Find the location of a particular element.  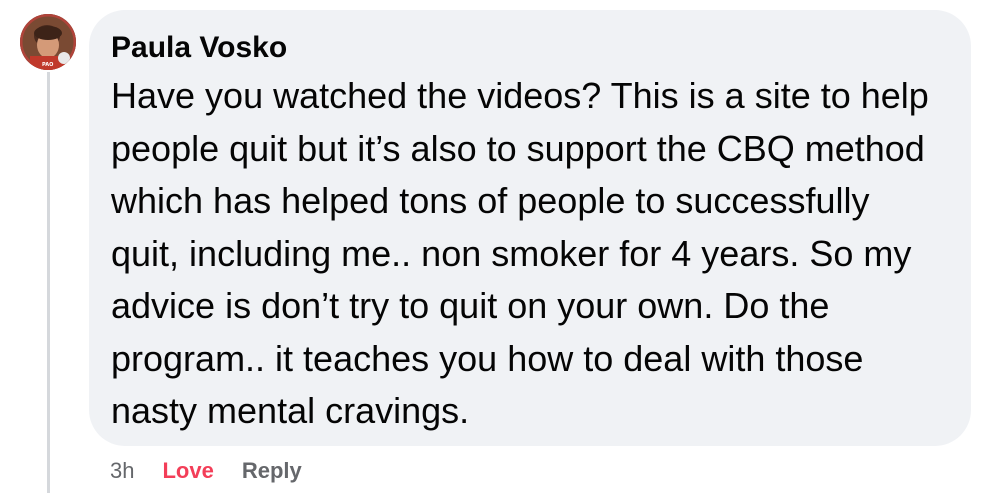

avatar-icon: PAO is located at coordinates (48, 42).